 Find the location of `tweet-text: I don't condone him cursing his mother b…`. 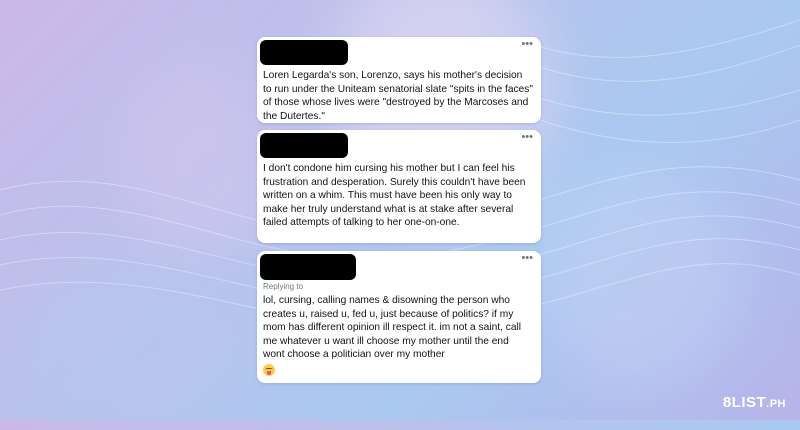

tweet-text: I don't condone him cursing his mother b… is located at coordinates (394, 196).